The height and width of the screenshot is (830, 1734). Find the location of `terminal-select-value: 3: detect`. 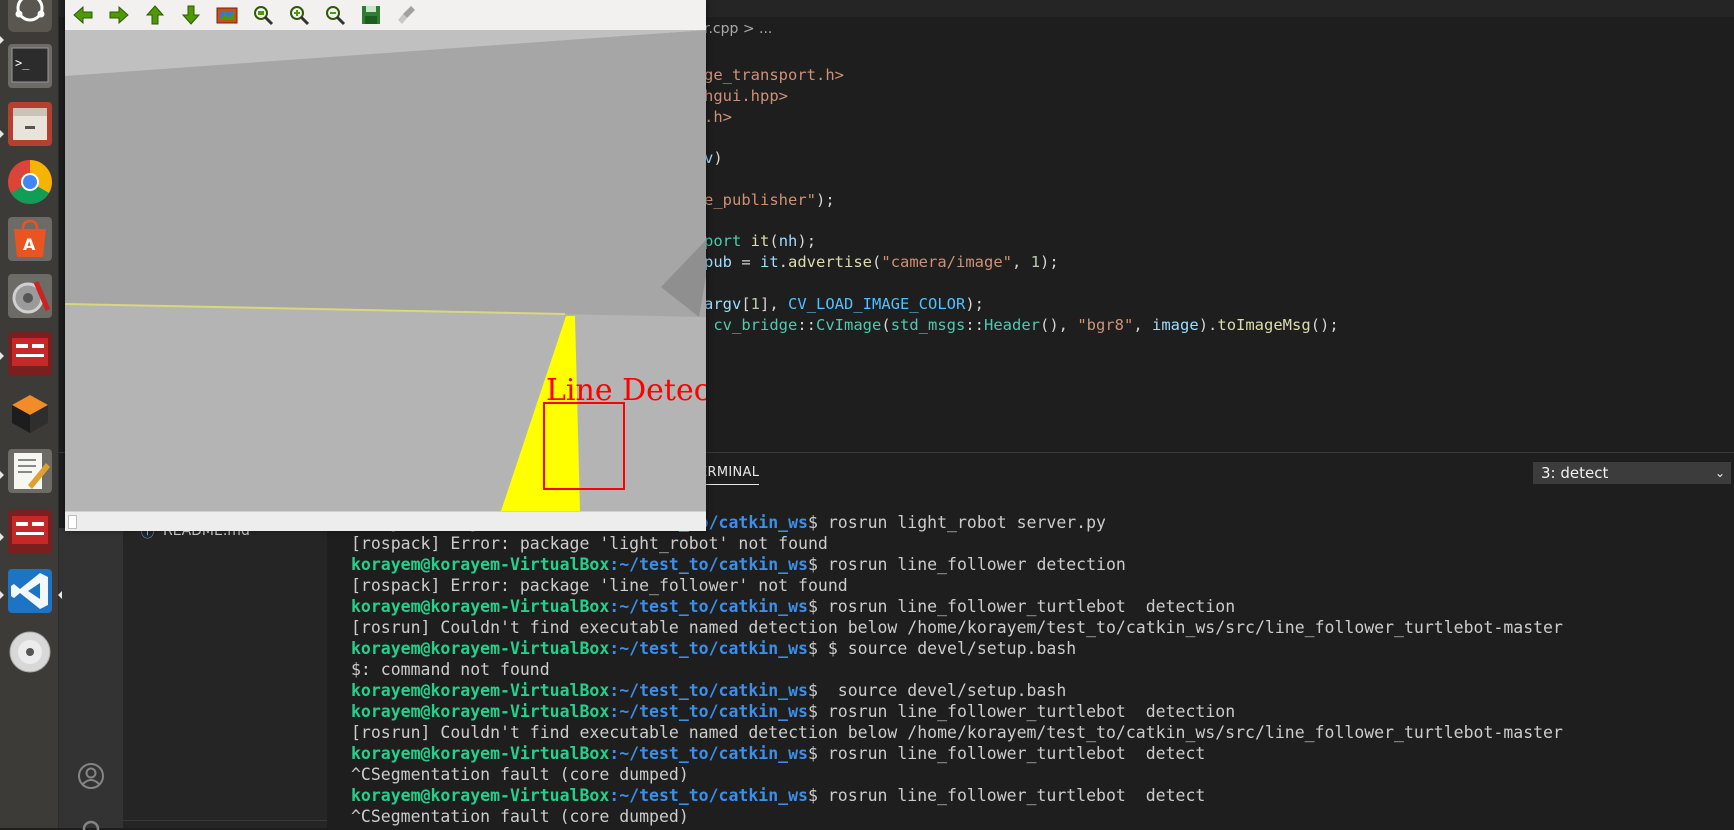

terminal-select-value: 3: detect is located at coordinates (1575, 473).